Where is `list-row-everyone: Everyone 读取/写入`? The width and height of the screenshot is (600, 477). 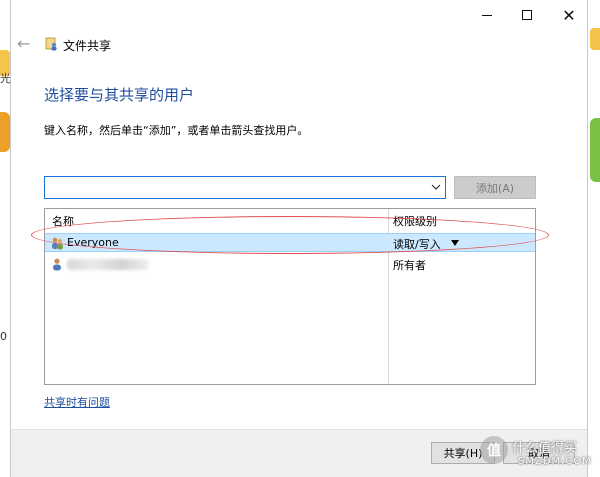
list-row-everyone: Everyone 读取/写入 is located at coordinates (290, 242).